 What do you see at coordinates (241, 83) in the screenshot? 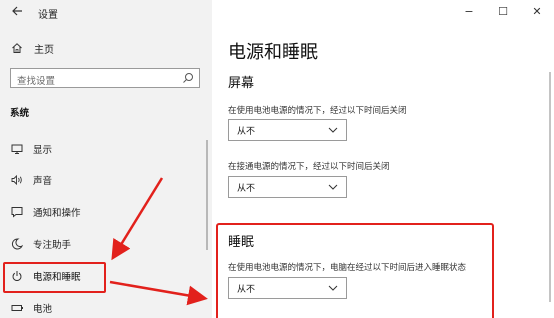
I see `screen-section-heading: 屏幕` at bounding box center [241, 83].